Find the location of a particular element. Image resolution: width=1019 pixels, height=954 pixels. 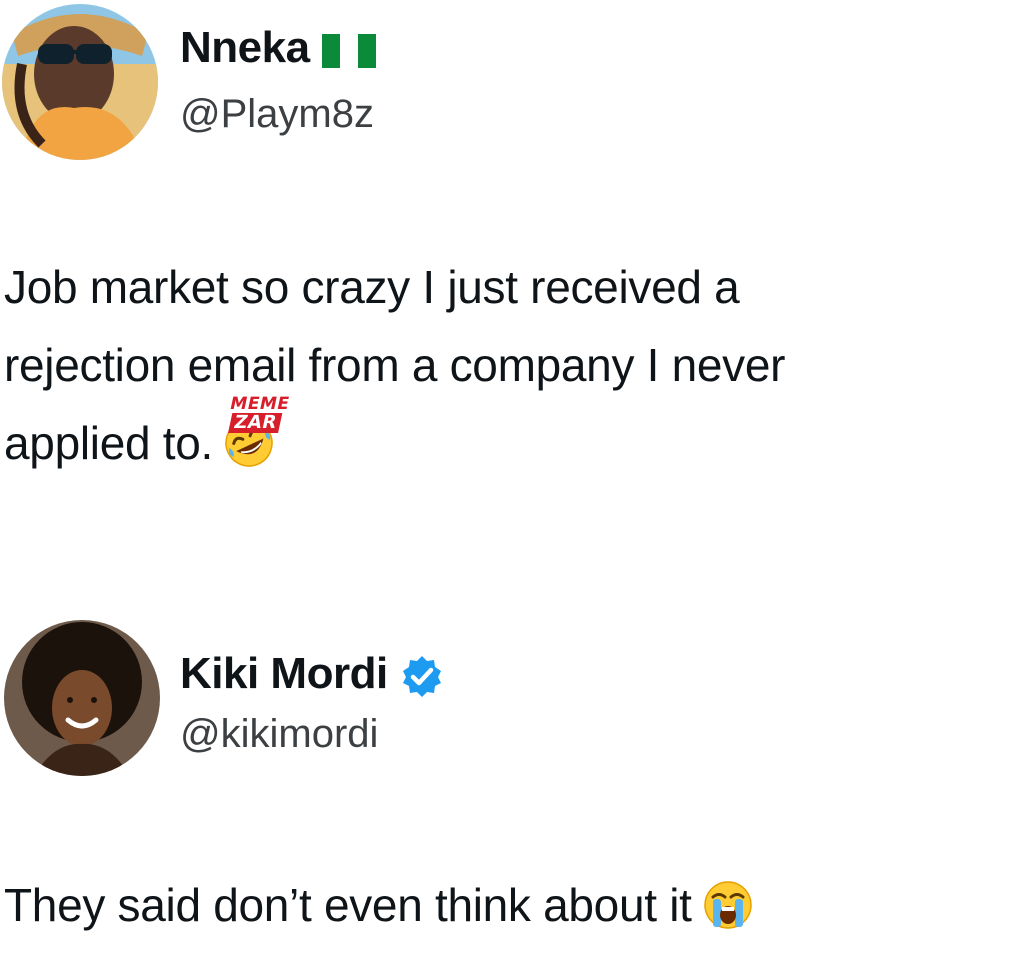

tweet-text: They said don’t even think about it is located at coordinates (509, 910).